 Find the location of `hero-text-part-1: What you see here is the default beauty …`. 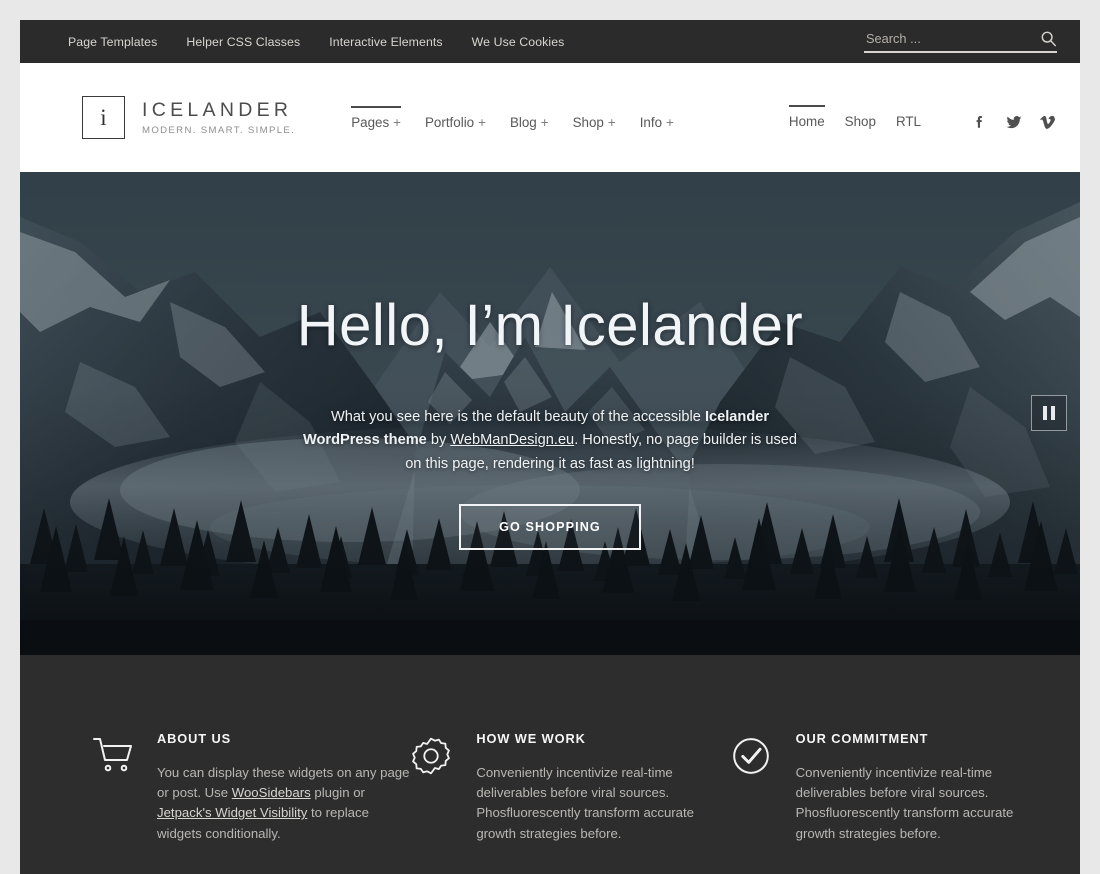

hero-text-part-1: What you see here is the default beauty … is located at coordinates (517, 416).